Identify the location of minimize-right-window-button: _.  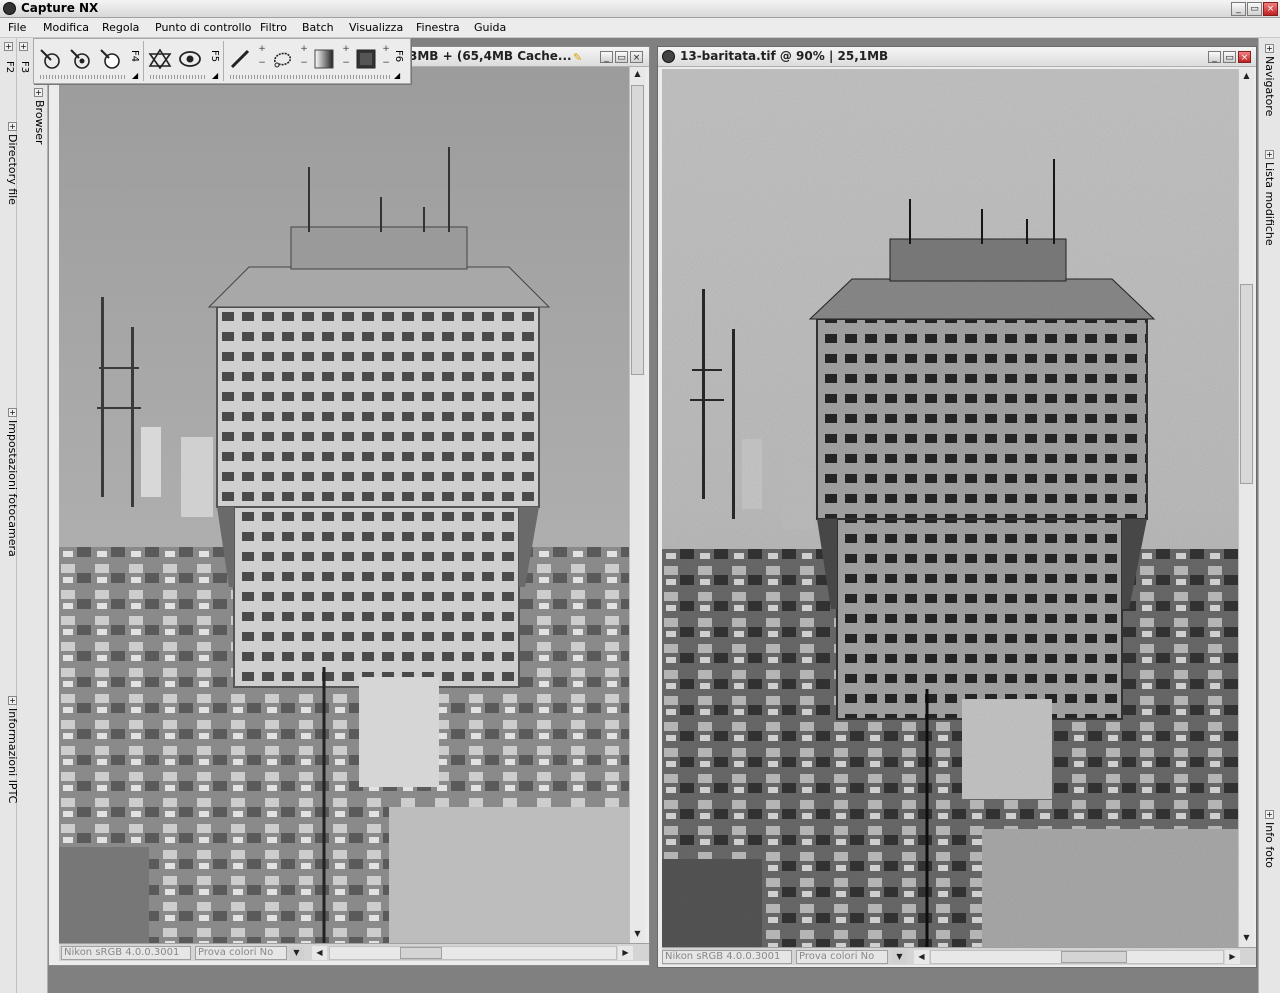
(1214, 57).